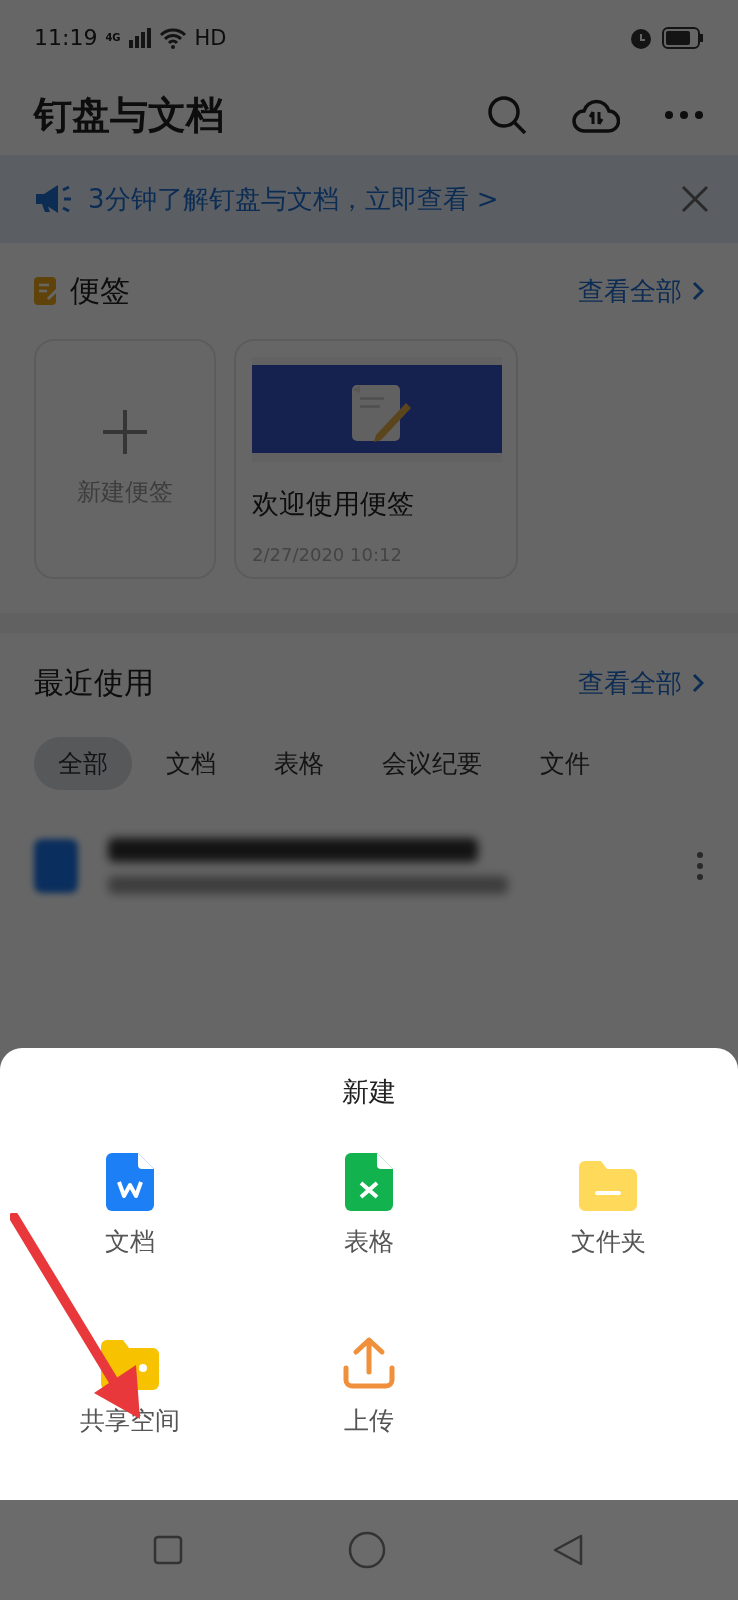  Describe the element at coordinates (683, 37) in the screenshot. I see `battery-icon` at that location.